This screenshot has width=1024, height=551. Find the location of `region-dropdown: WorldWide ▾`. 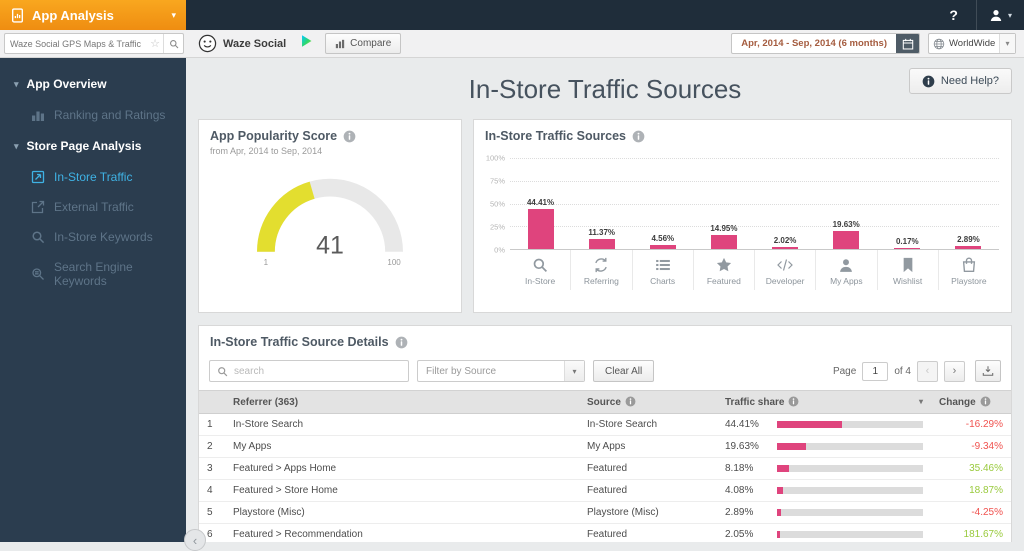

region-dropdown: WorldWide ▾ is located at coordinates (972, 43).